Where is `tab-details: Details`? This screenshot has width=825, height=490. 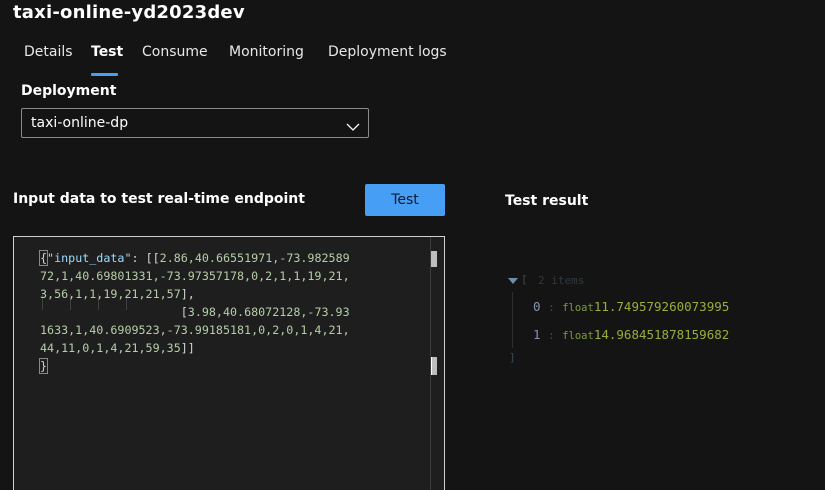 tab-details: Details is located at coordinates (48, 52).